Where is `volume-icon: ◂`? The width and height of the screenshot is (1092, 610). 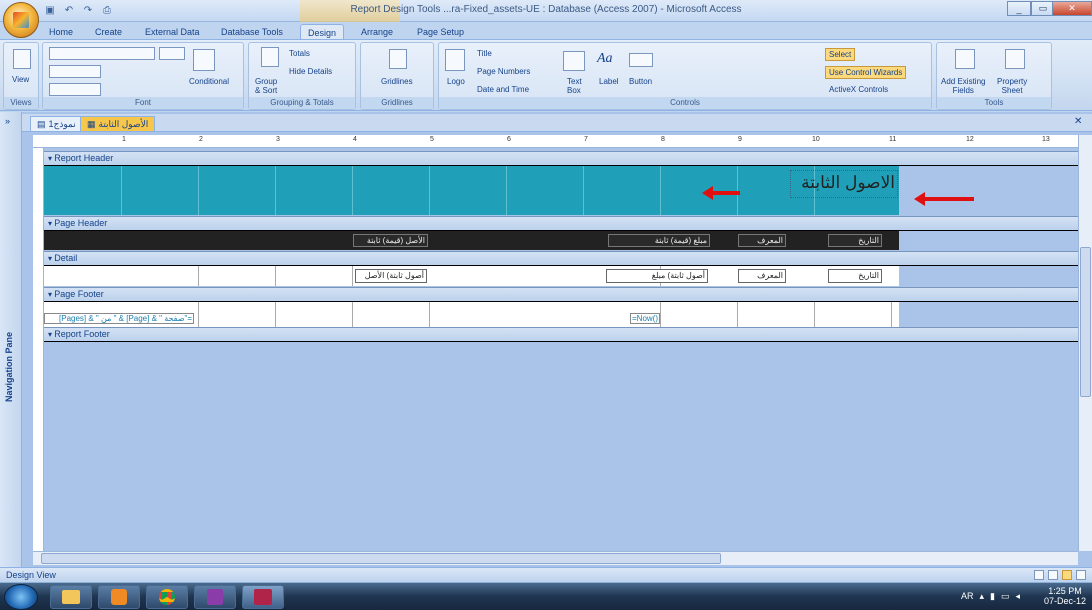
volume-icon: ◂ is located at coordinates (1017, 596).